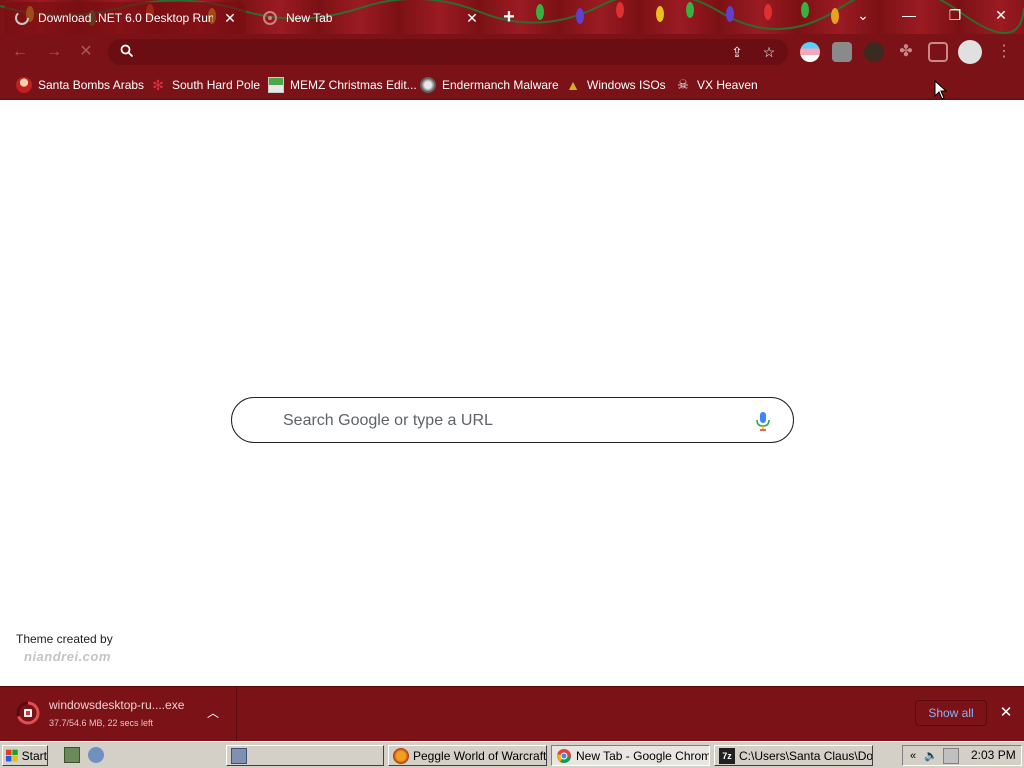 Image resolution: width=1024 pixels, height=768 pixels. Describe the element at coordinates (509, 17) in the screenshot. I see `new-tab-button: +` at that location.